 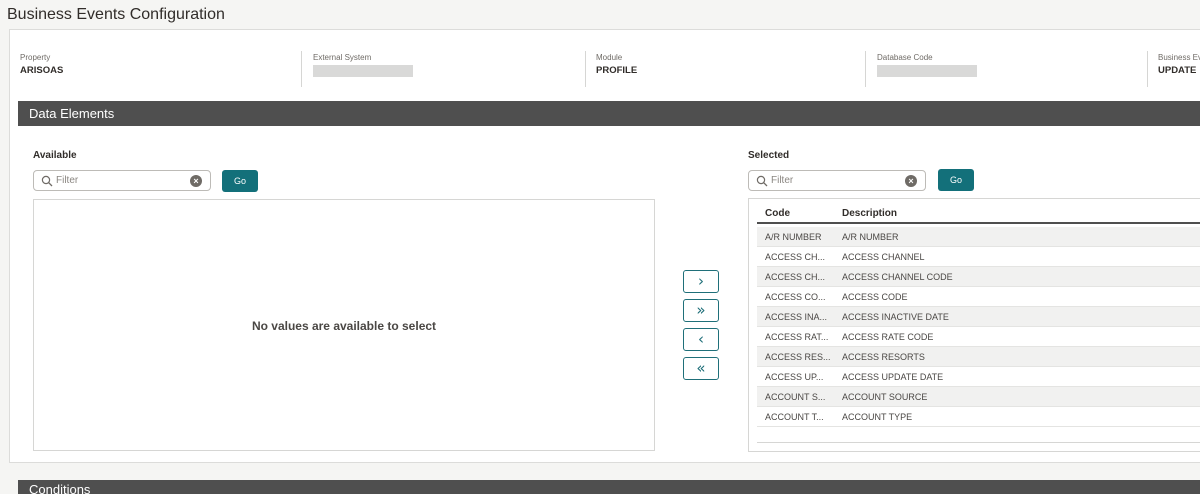 What do you see at coordinates (793, 237) in the screenshot?
I see `cell-code: A/R NUMBER` at bounding box center [793, 237].